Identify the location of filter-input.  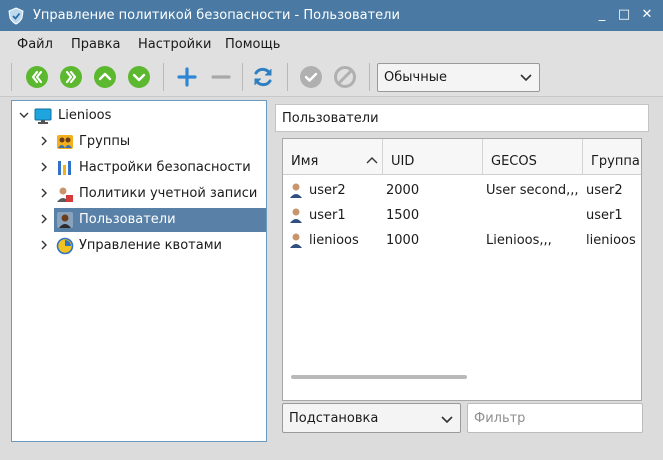
(555, 418).